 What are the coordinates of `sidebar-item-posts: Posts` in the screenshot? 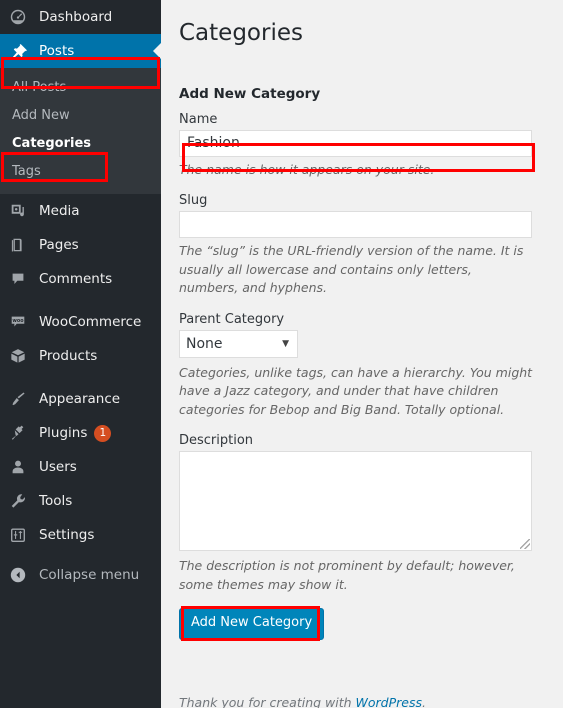 It's located at (80, 51).